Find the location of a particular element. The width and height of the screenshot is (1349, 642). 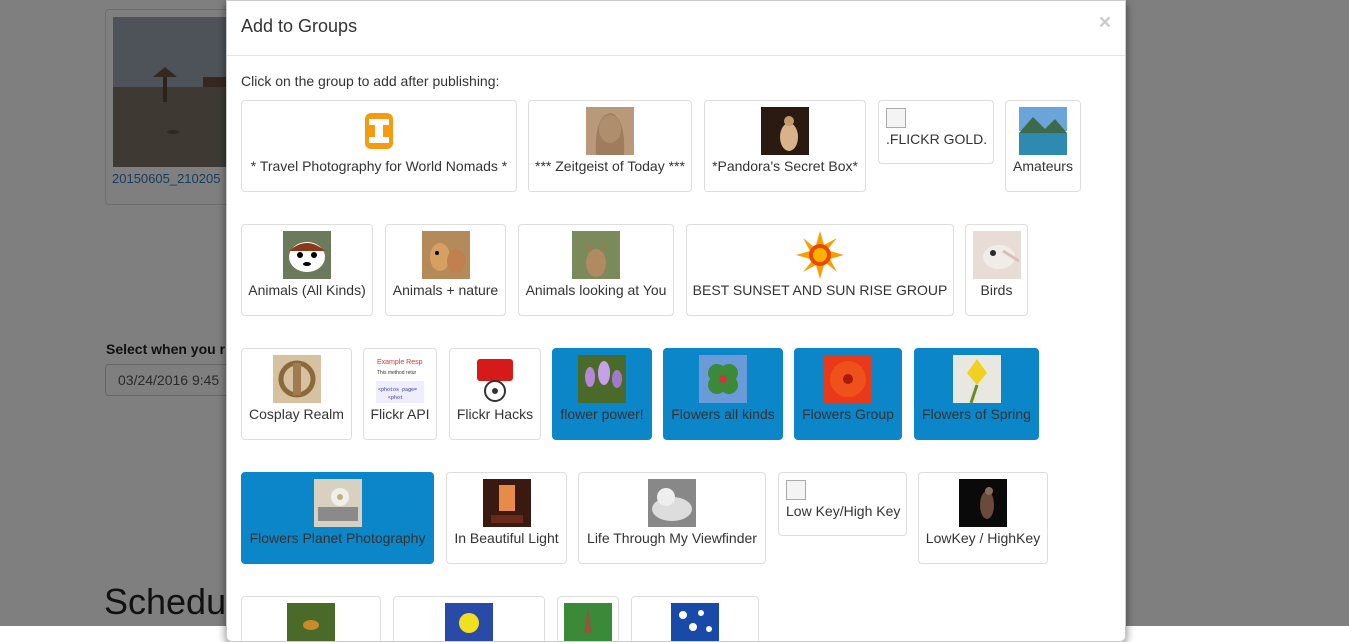

group-flowers-all-kinds: Flowers all kinds is located at coordinates (723, 394).